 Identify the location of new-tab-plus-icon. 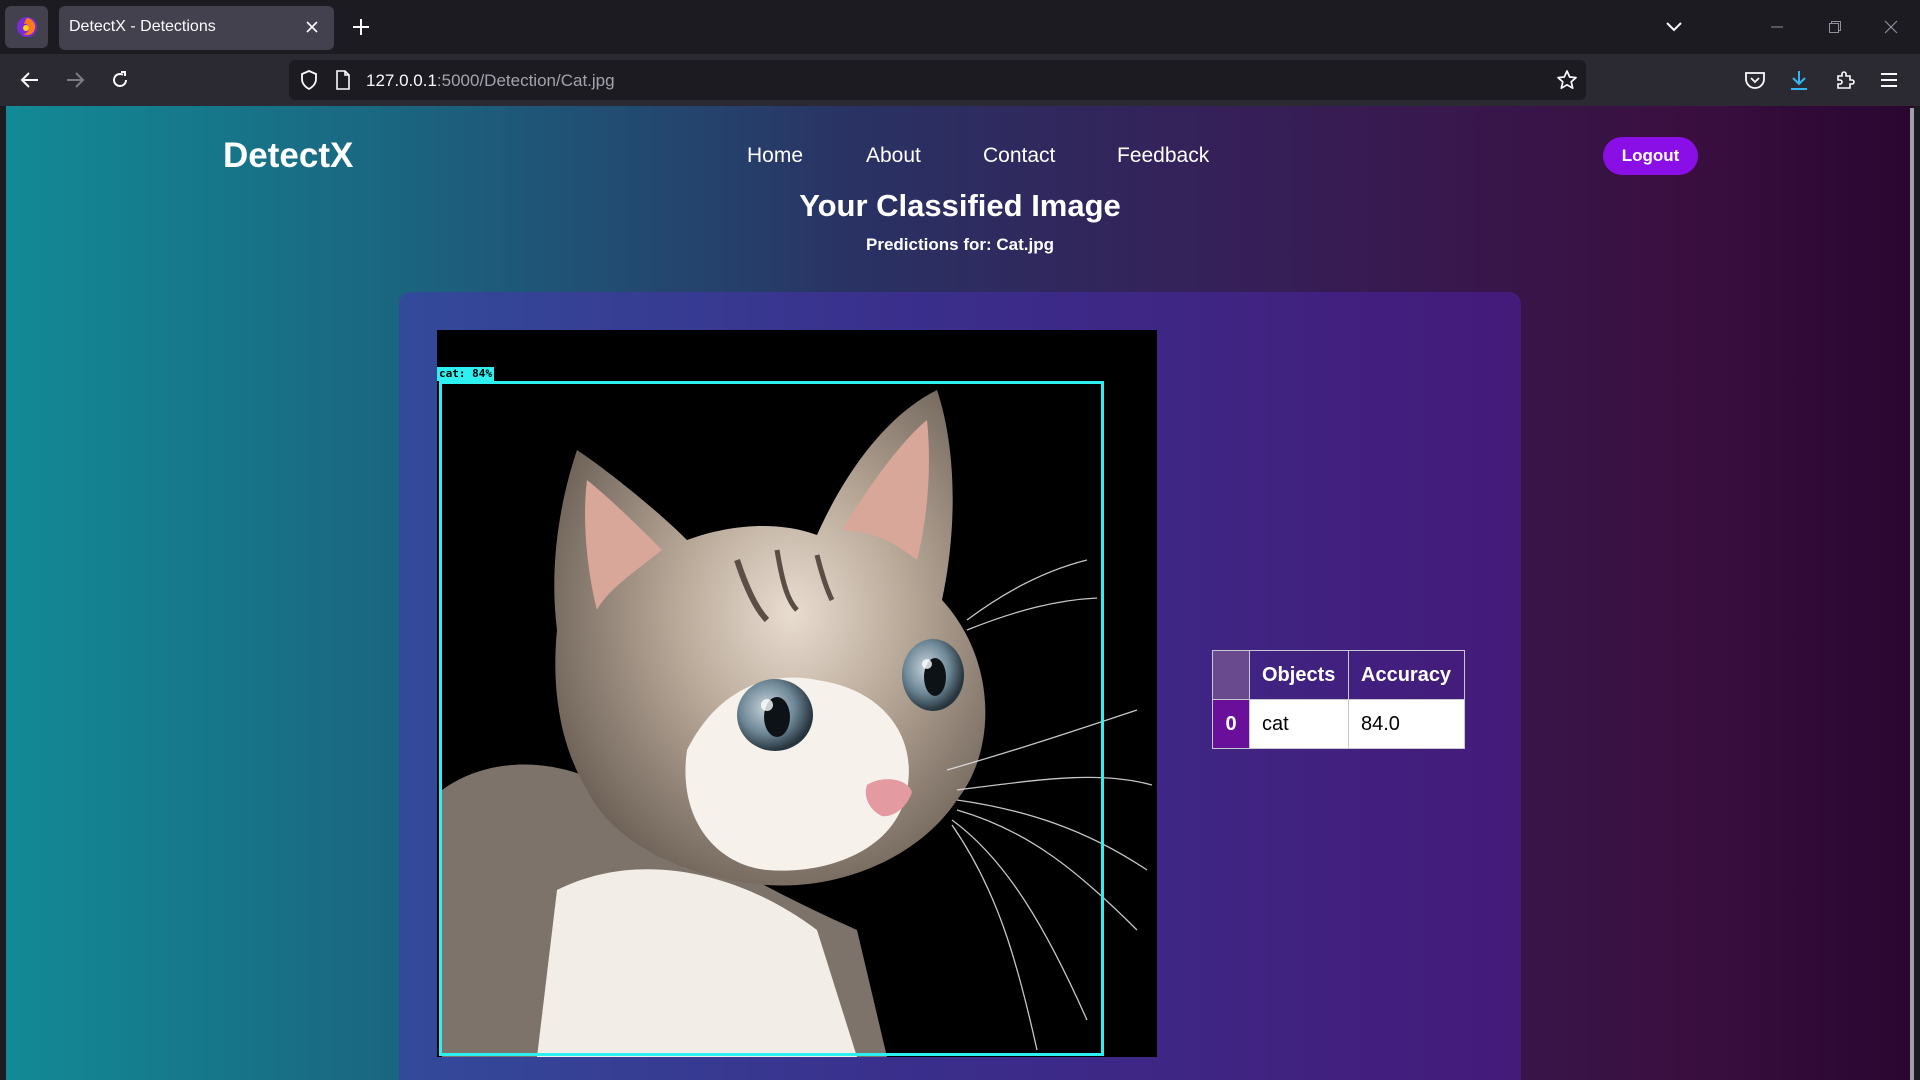
(361, 27).